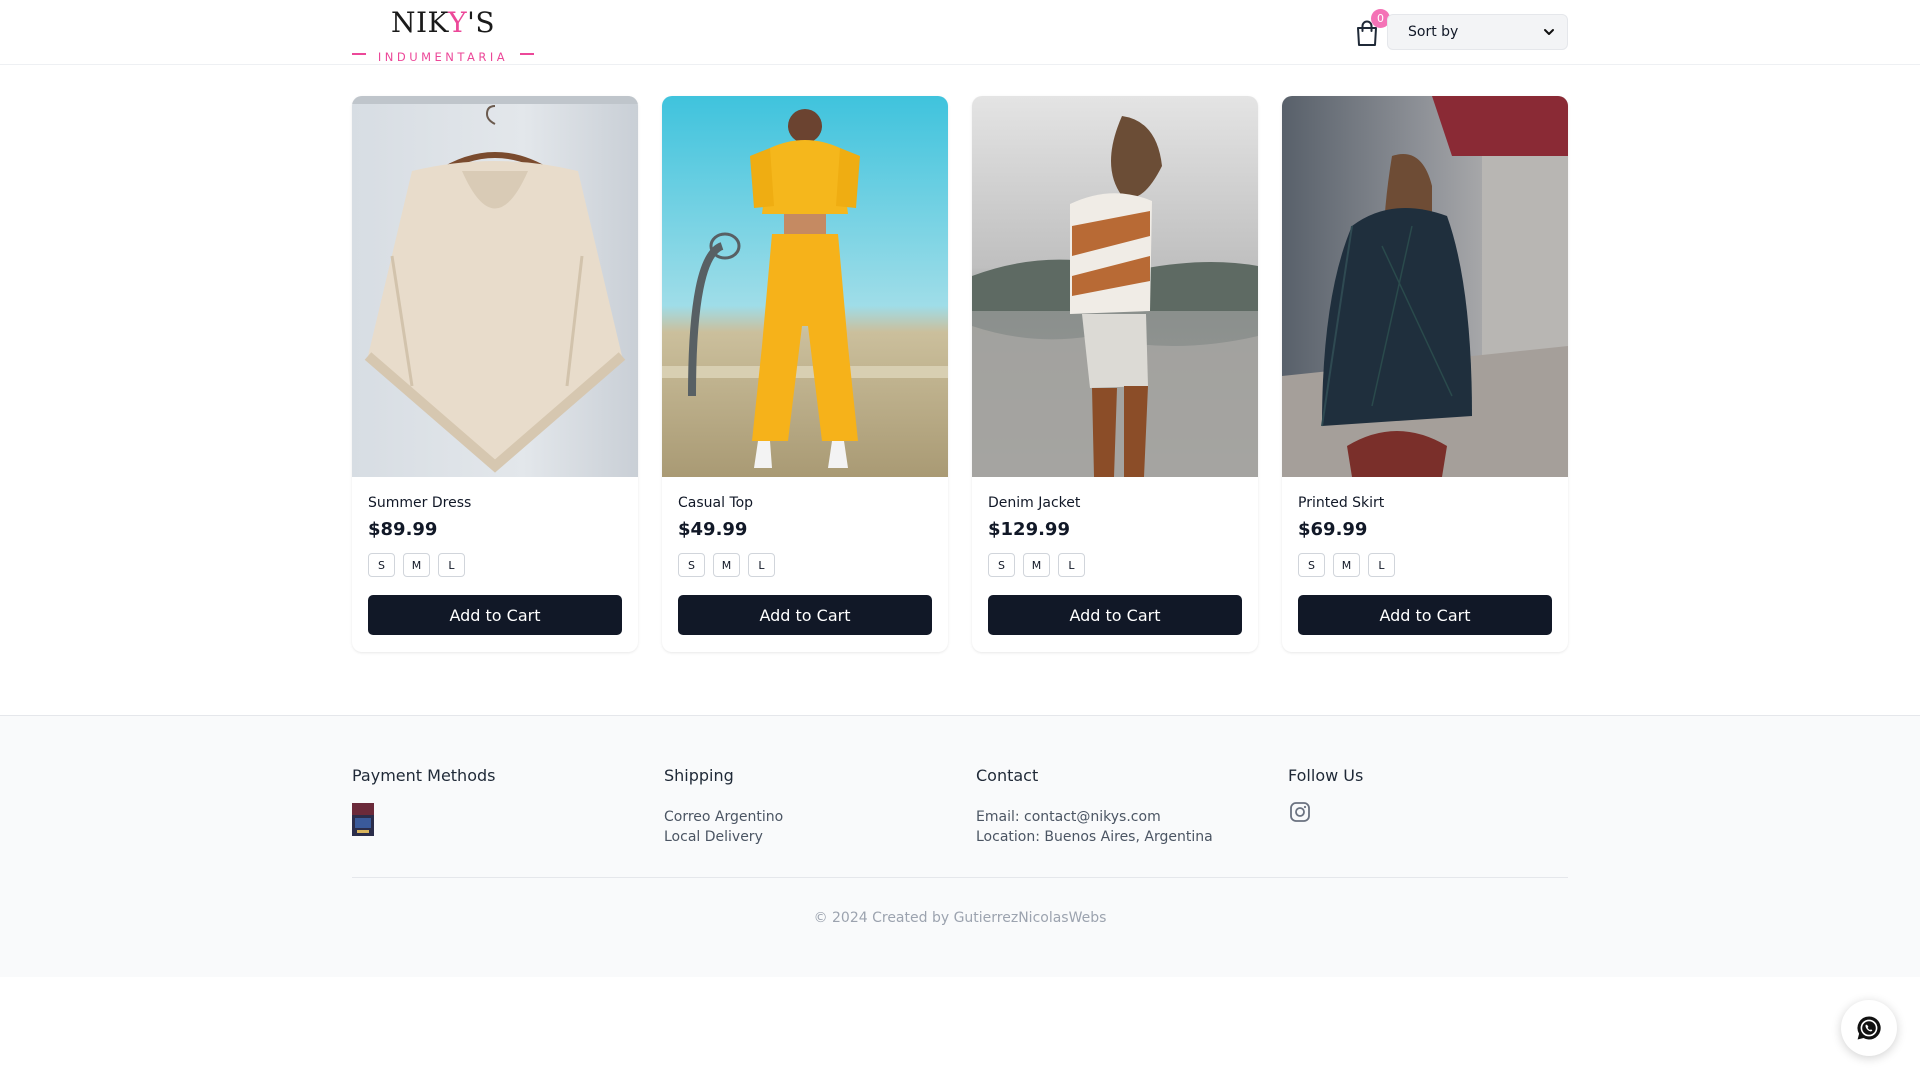  Describe the element at coordinates (443, 55) in the screenshot. I see `brand-subtitle: INDUMENTARIA` at that location.